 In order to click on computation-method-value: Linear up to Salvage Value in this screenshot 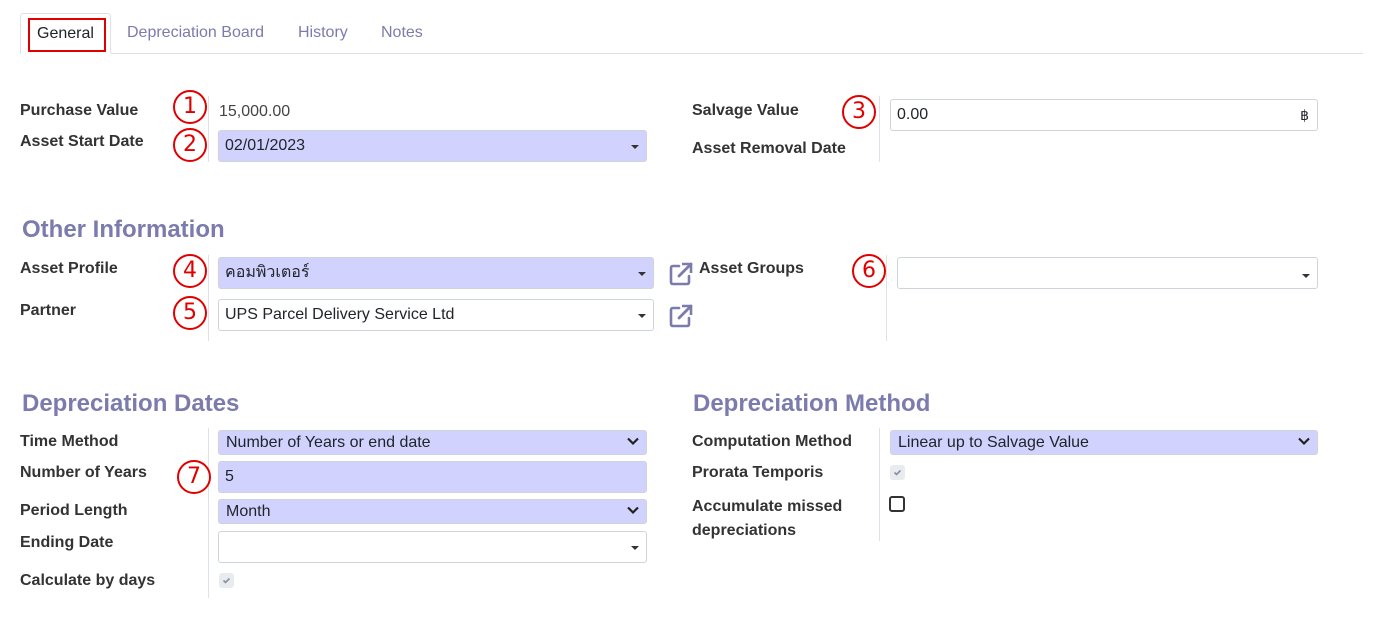, I will do `click(993, 442)`.